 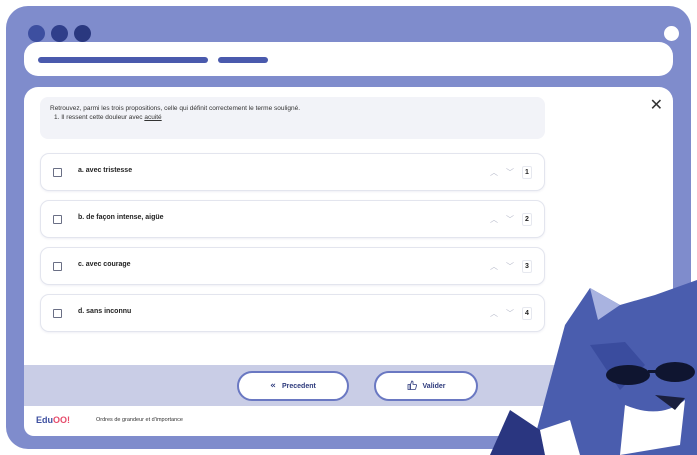 What do you see at coordinates (104, 264) in the screenshot?
I see `option-label: c. avec courage` at bounding box center [104, 264].